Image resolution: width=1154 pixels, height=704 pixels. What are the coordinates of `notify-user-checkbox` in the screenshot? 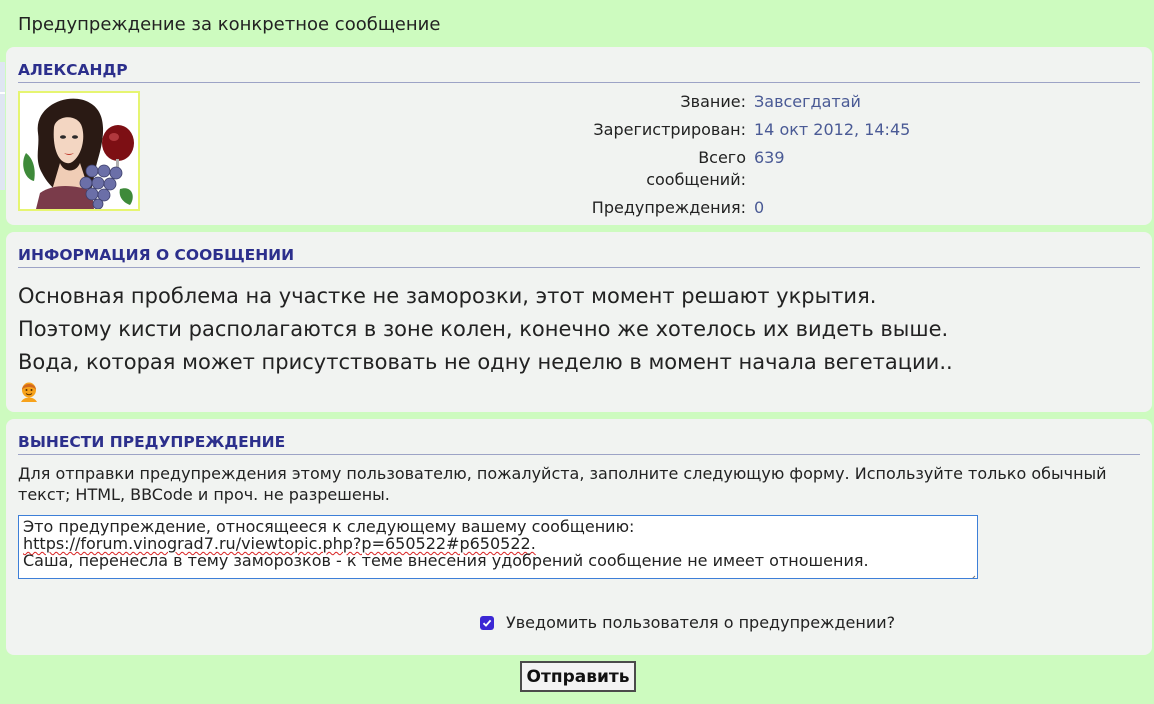 It's located at (487, 622).